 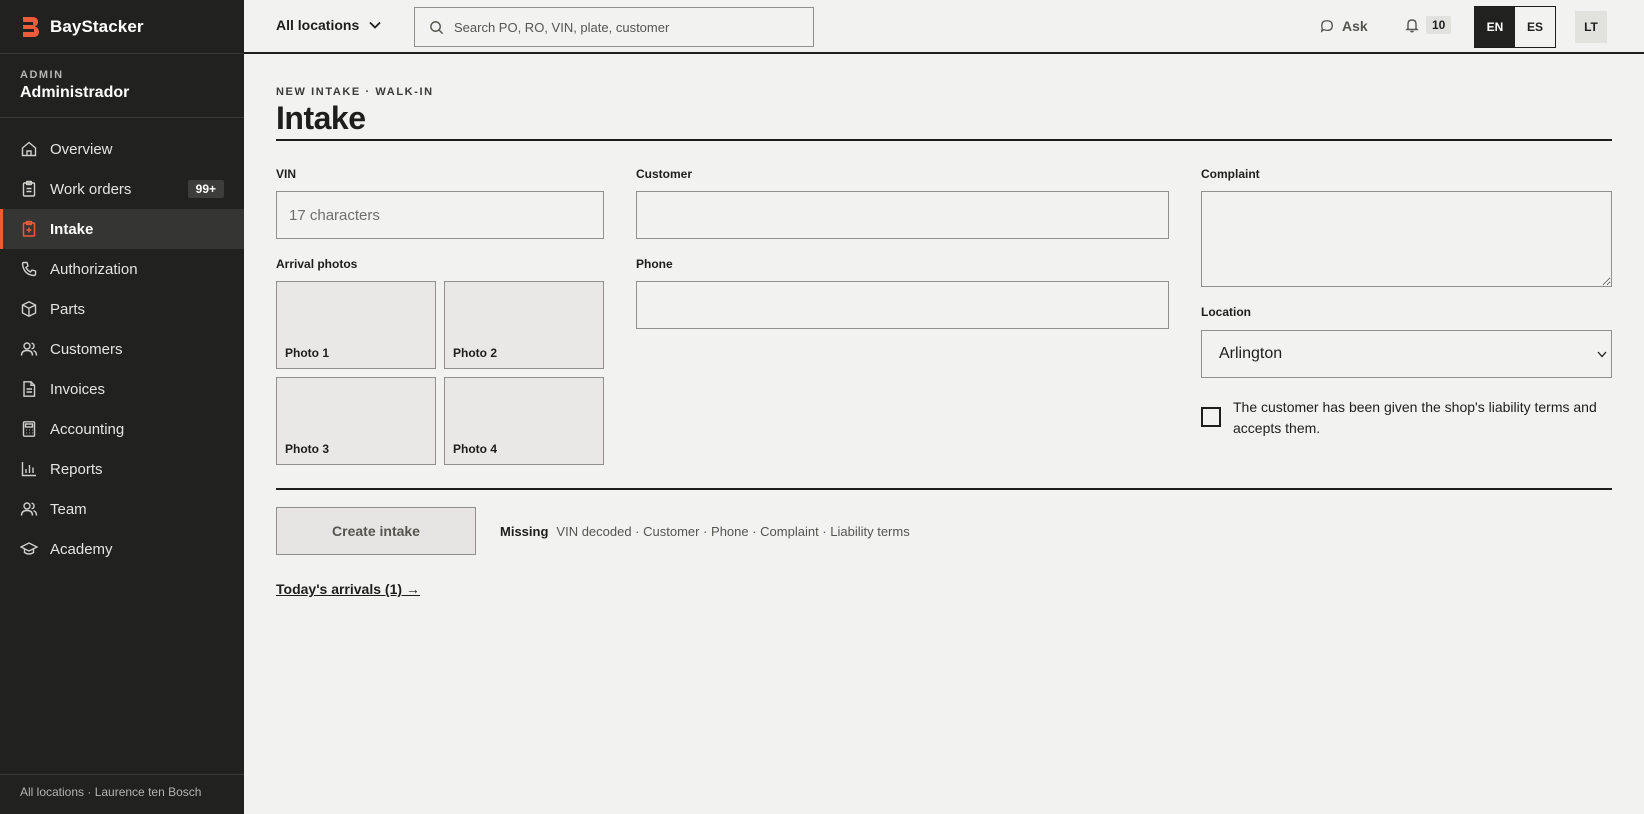 What do you see at coordinates (1211, 417) in the screenshot?
I see `liability-checkbox` at bounding box center [1211, 417].